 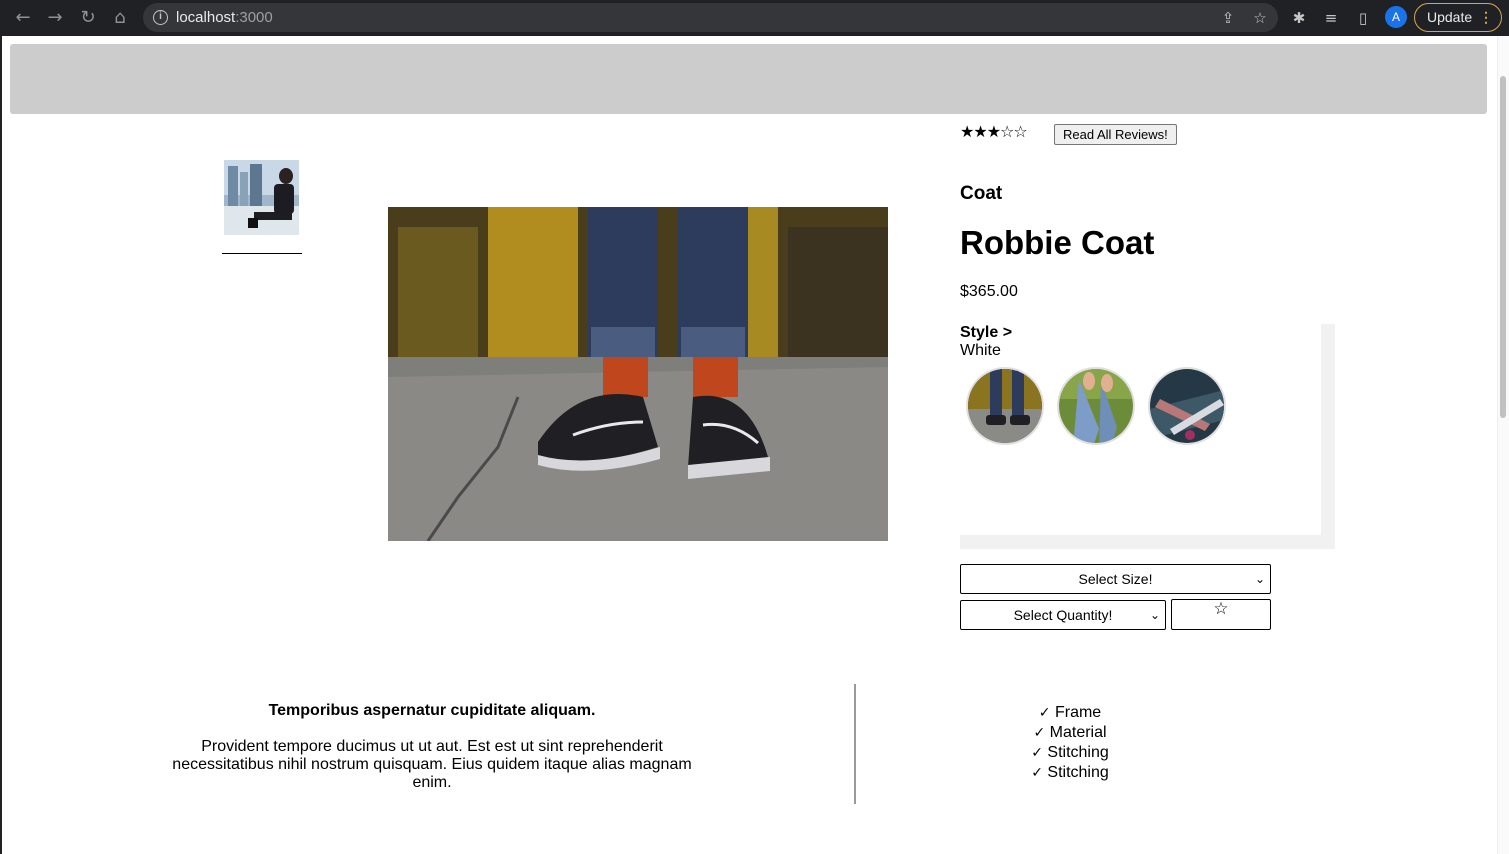 I want to click on favorite-button: ☆, so click(x=1221, y=614).